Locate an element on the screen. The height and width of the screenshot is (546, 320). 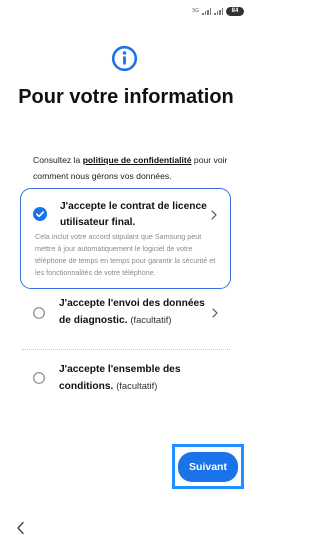
checked-icon is located at coordinates (40, 214).